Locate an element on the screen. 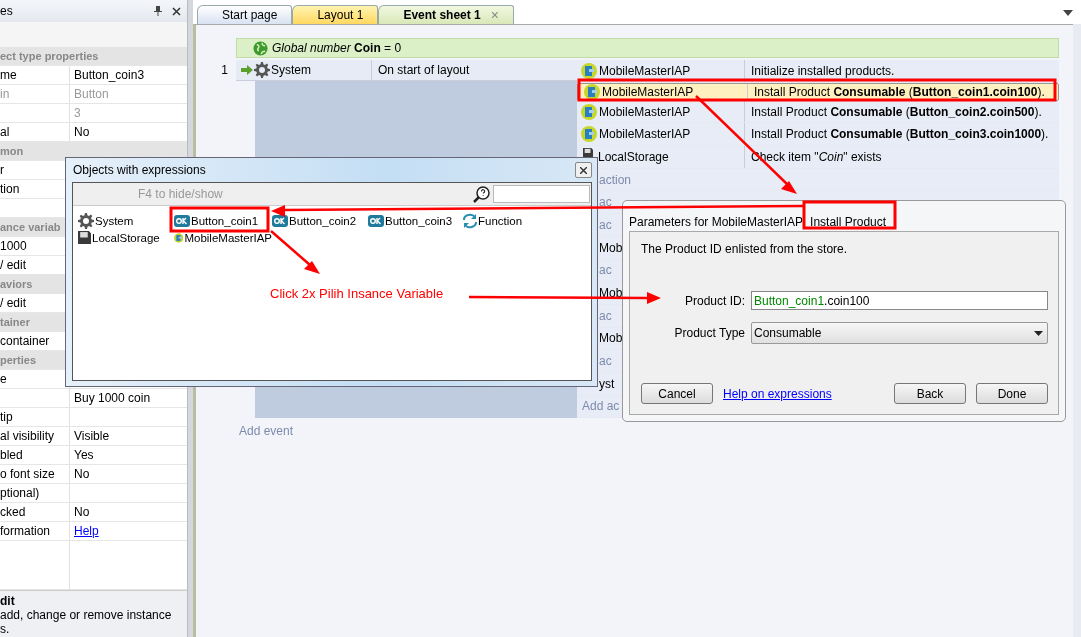 Image resolution: width=1081 pixels, height=637 pixels. property-value: Buy 1000 coin is located at coordinates (112, 398).